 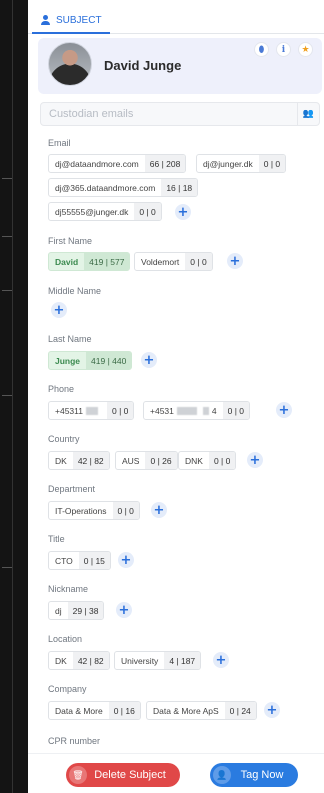 I want to click on chip-count: 0 | 26, so click(x=161, y=460).